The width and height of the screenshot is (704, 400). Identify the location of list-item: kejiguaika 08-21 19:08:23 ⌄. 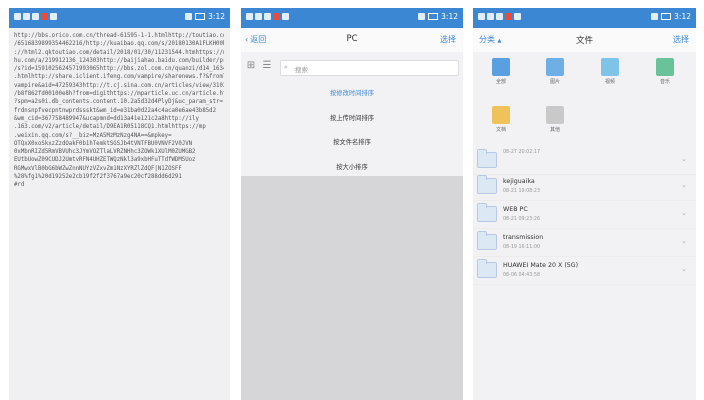
(584, 186).